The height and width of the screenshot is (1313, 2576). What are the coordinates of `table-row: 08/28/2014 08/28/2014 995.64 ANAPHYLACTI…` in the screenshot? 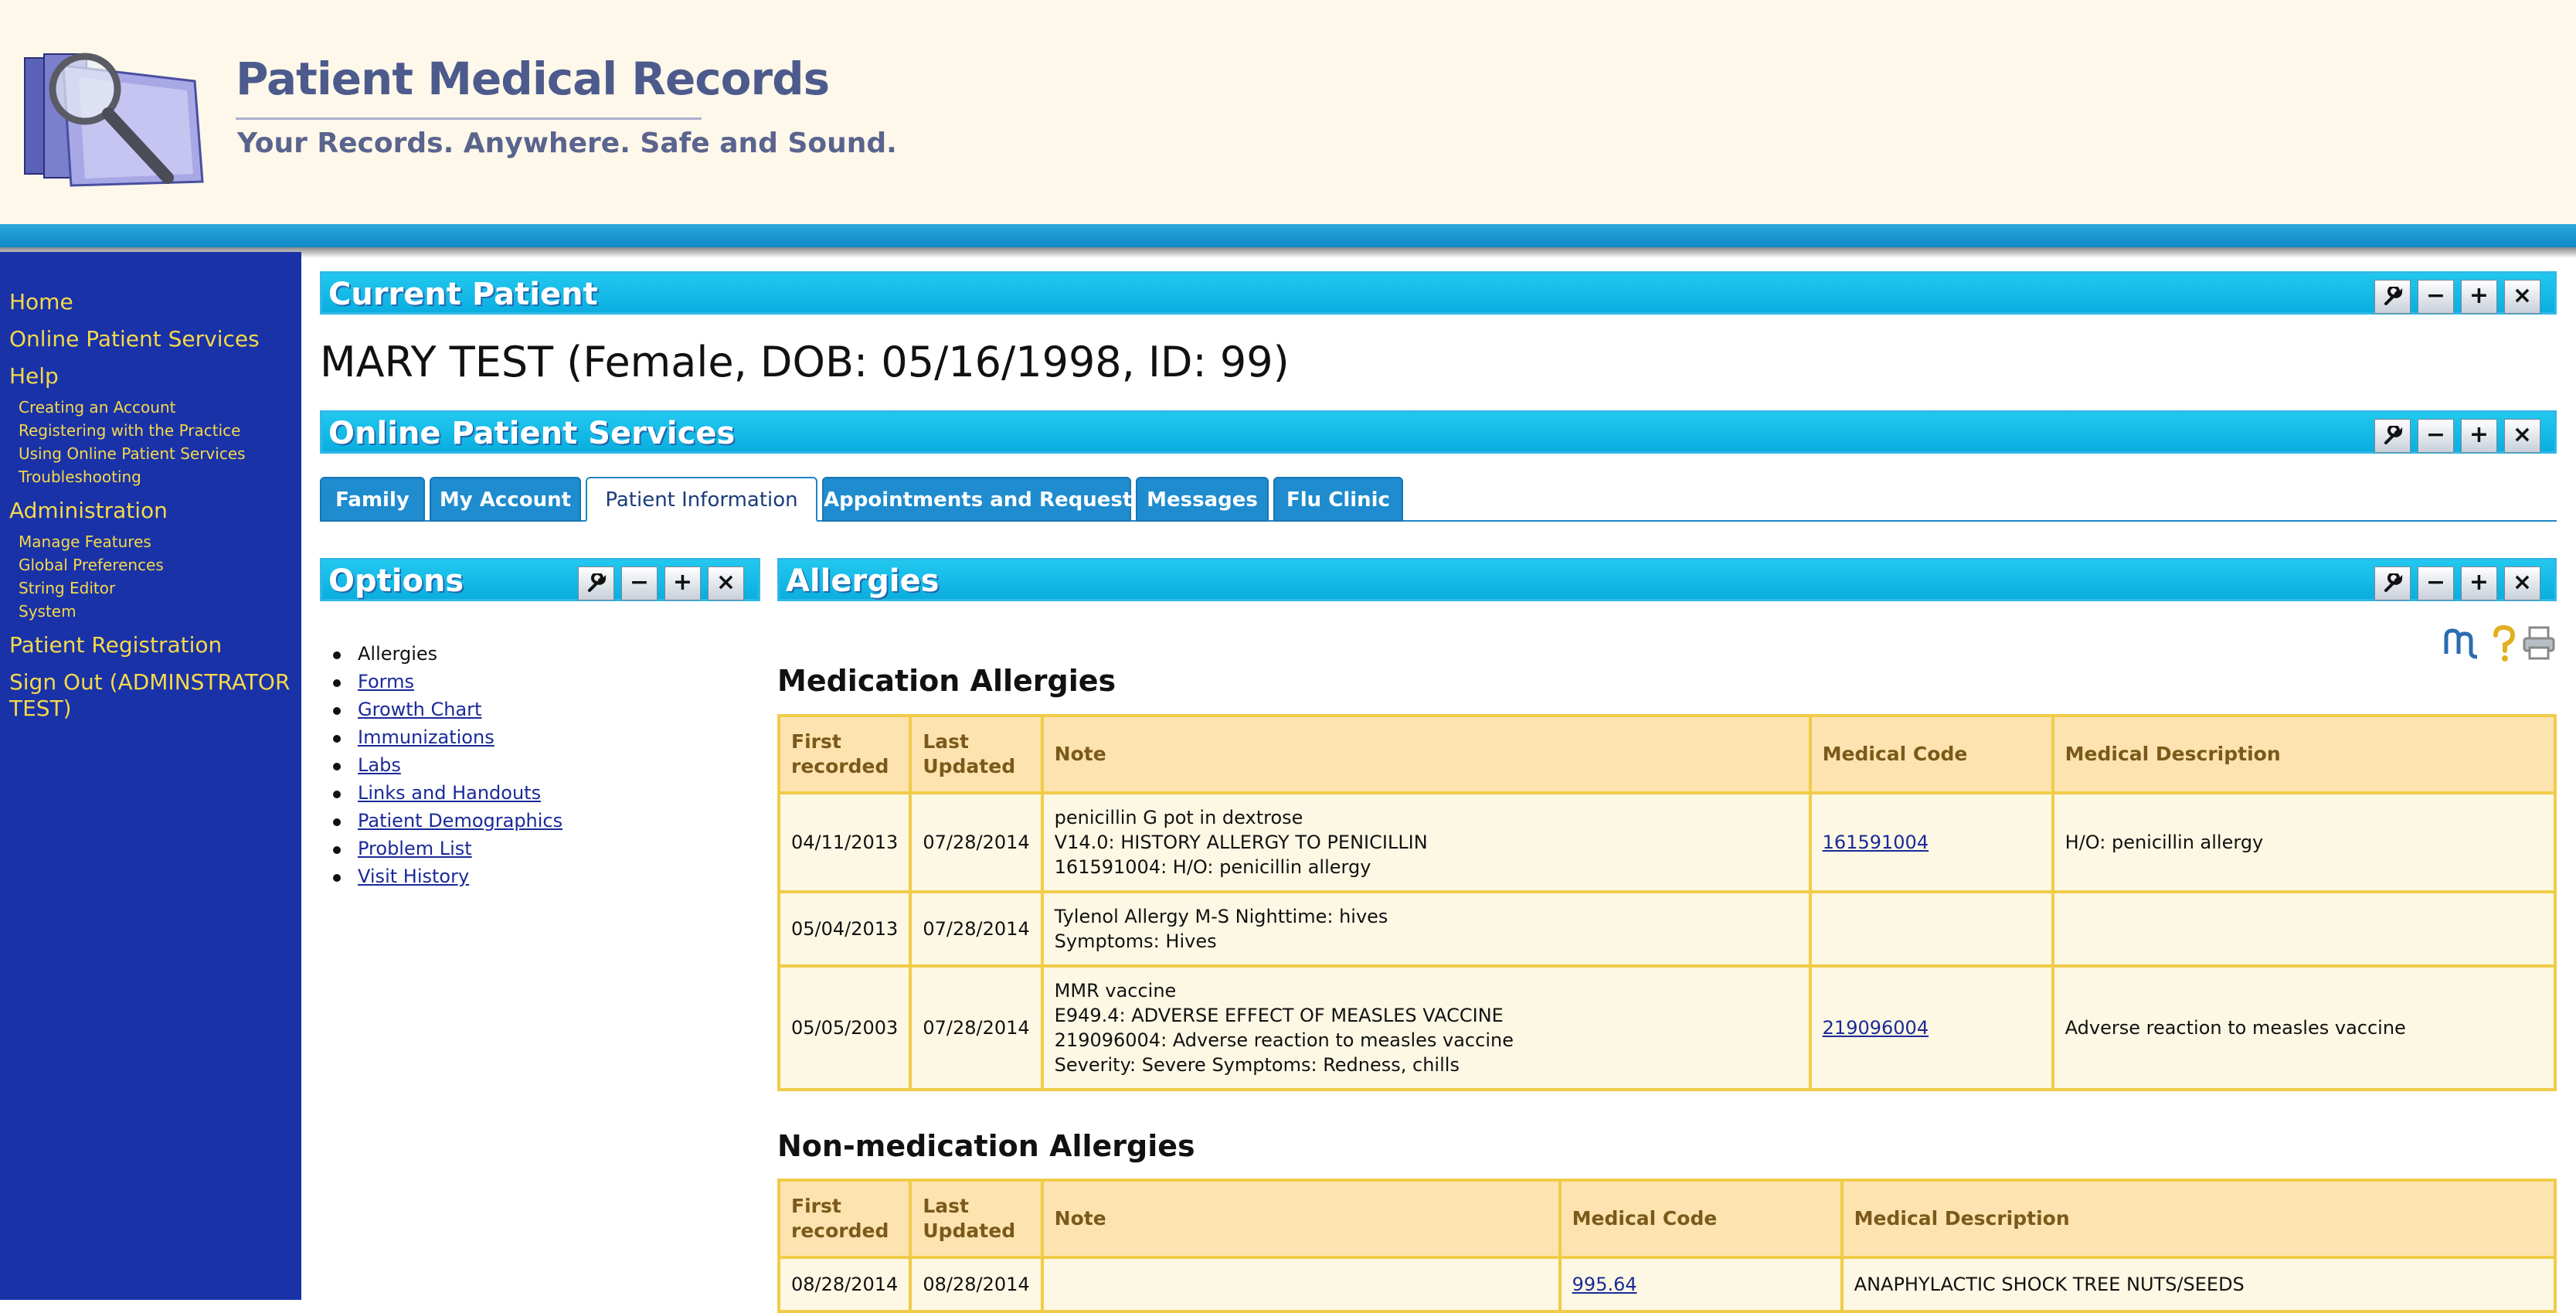 It's located at (1667, 1284).